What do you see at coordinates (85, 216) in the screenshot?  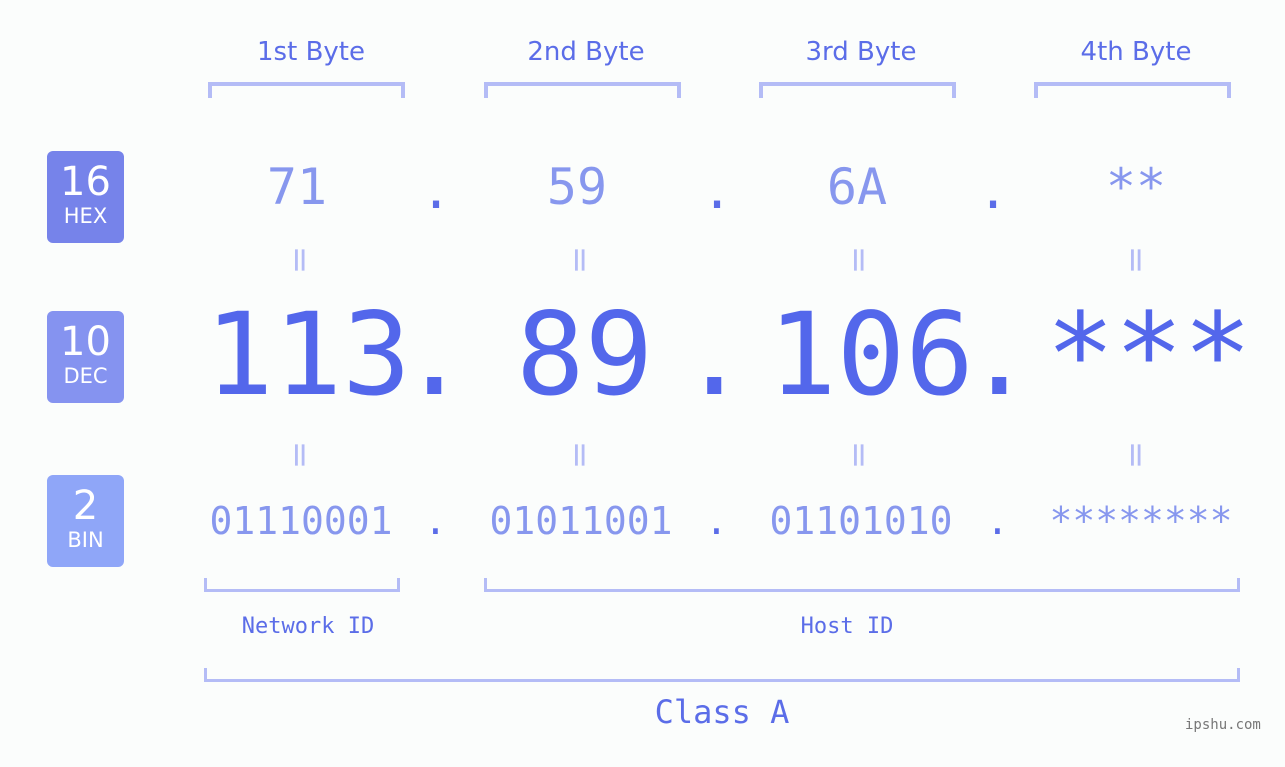 I see `hex-base-label: HEX` at bounding box center [85, 216].